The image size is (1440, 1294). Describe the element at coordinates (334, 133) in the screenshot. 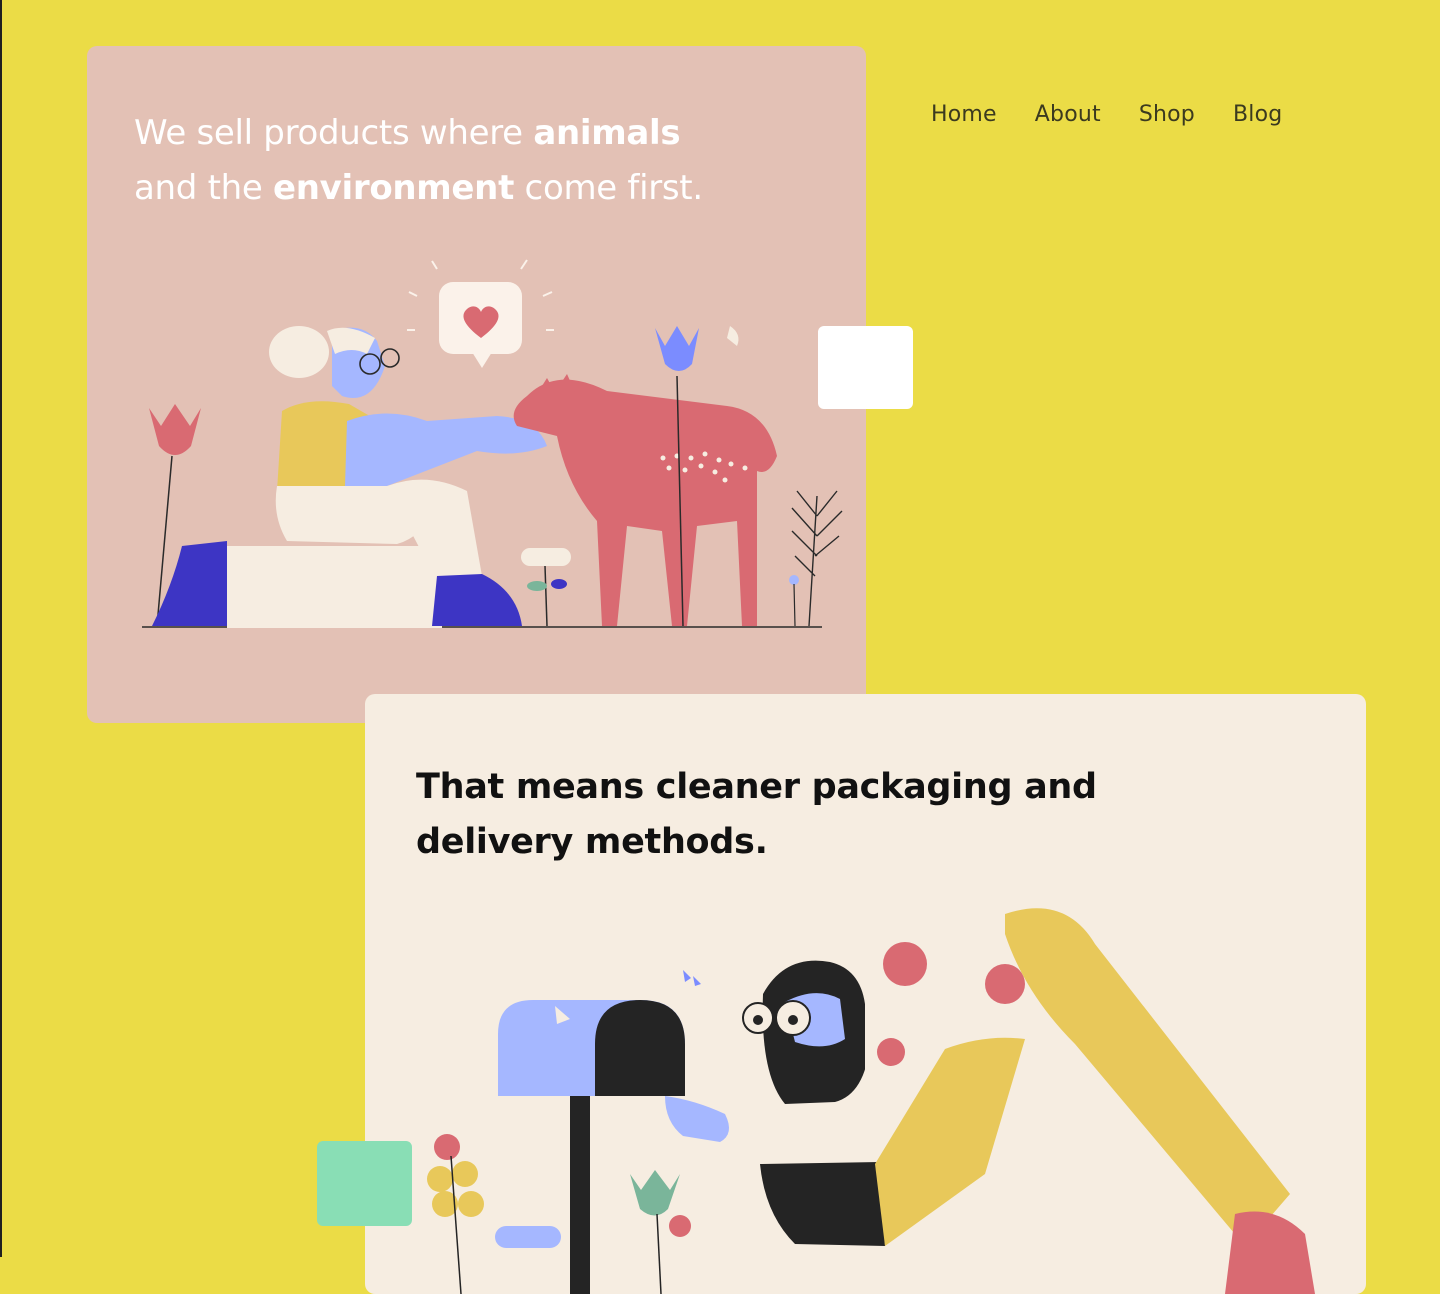

I see `hero-text-1: We sell products where` at that location.